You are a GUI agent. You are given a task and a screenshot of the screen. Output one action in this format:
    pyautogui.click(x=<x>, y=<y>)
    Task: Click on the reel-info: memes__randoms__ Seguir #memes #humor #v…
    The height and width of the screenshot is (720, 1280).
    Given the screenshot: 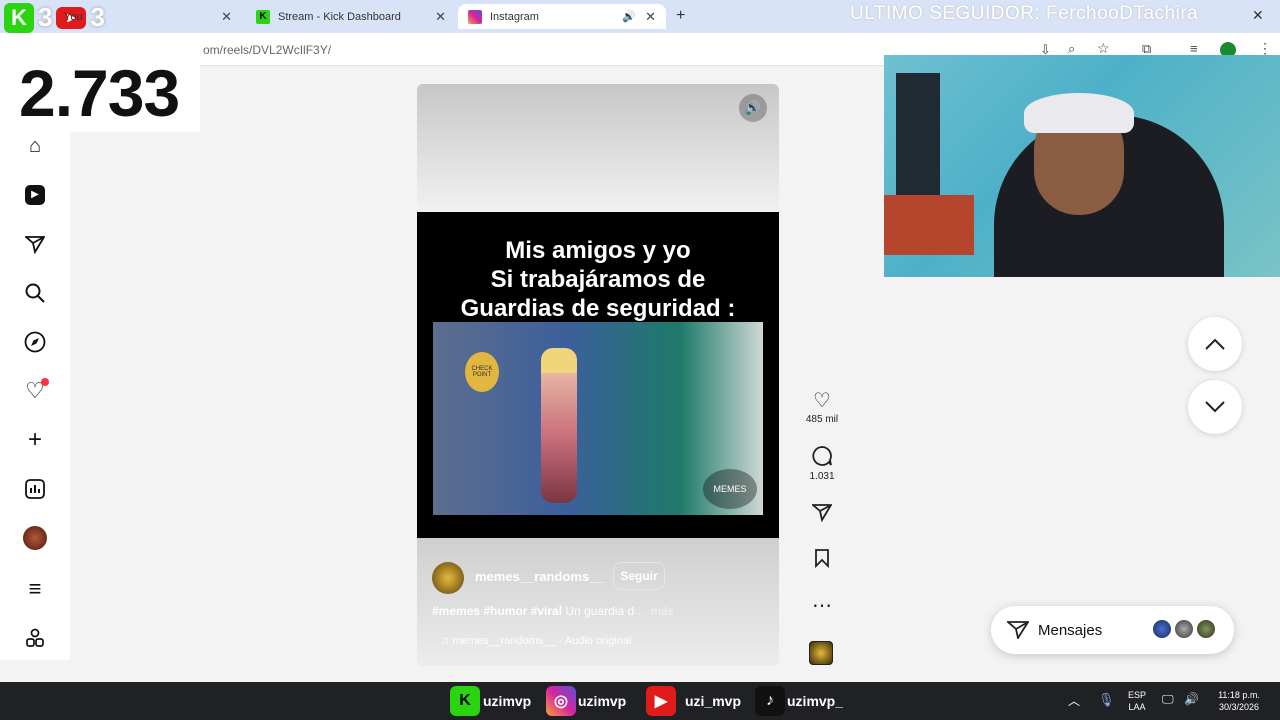 What is the action you would take?
    pyautogui.click(x=598, y=602)
    